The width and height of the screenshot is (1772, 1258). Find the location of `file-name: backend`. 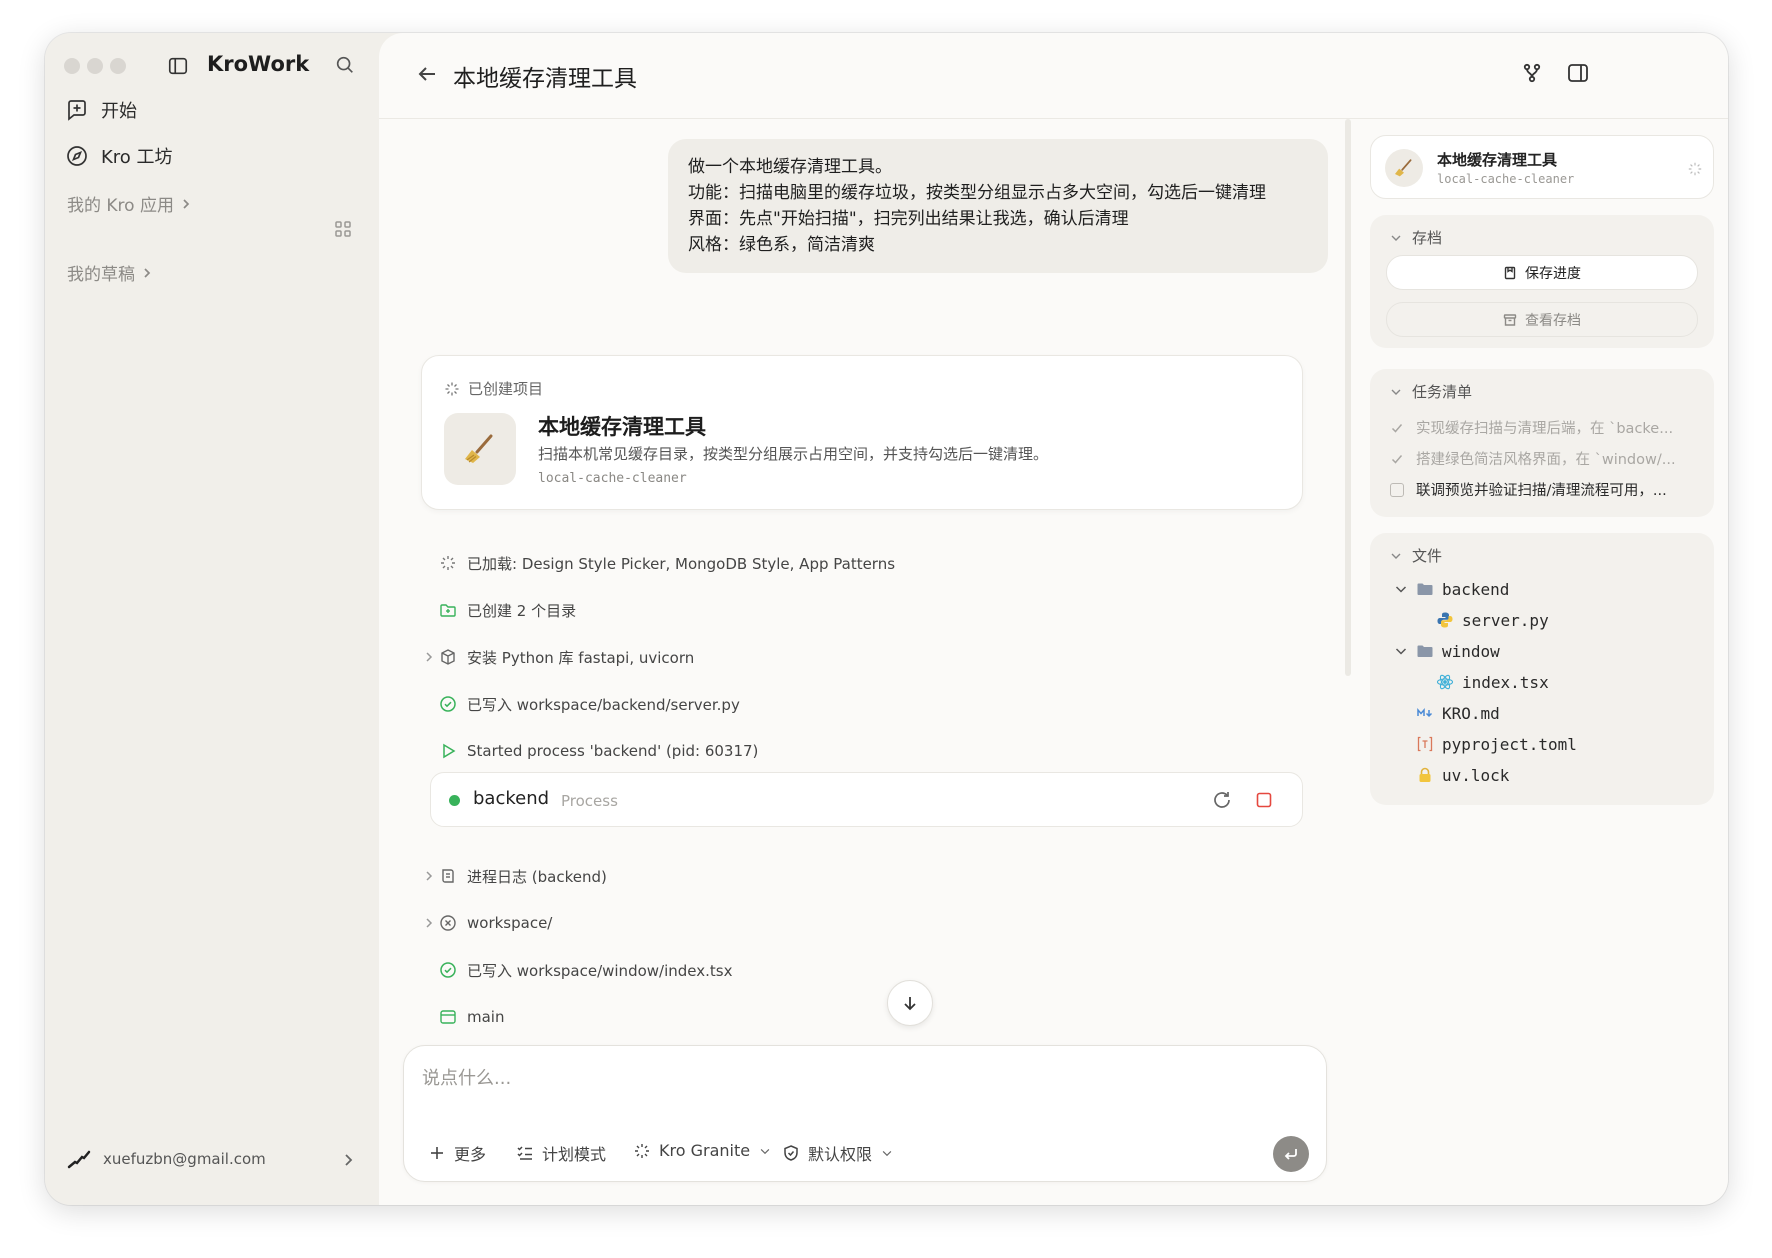

file-name: backend is located at coordinates (1476, 589).